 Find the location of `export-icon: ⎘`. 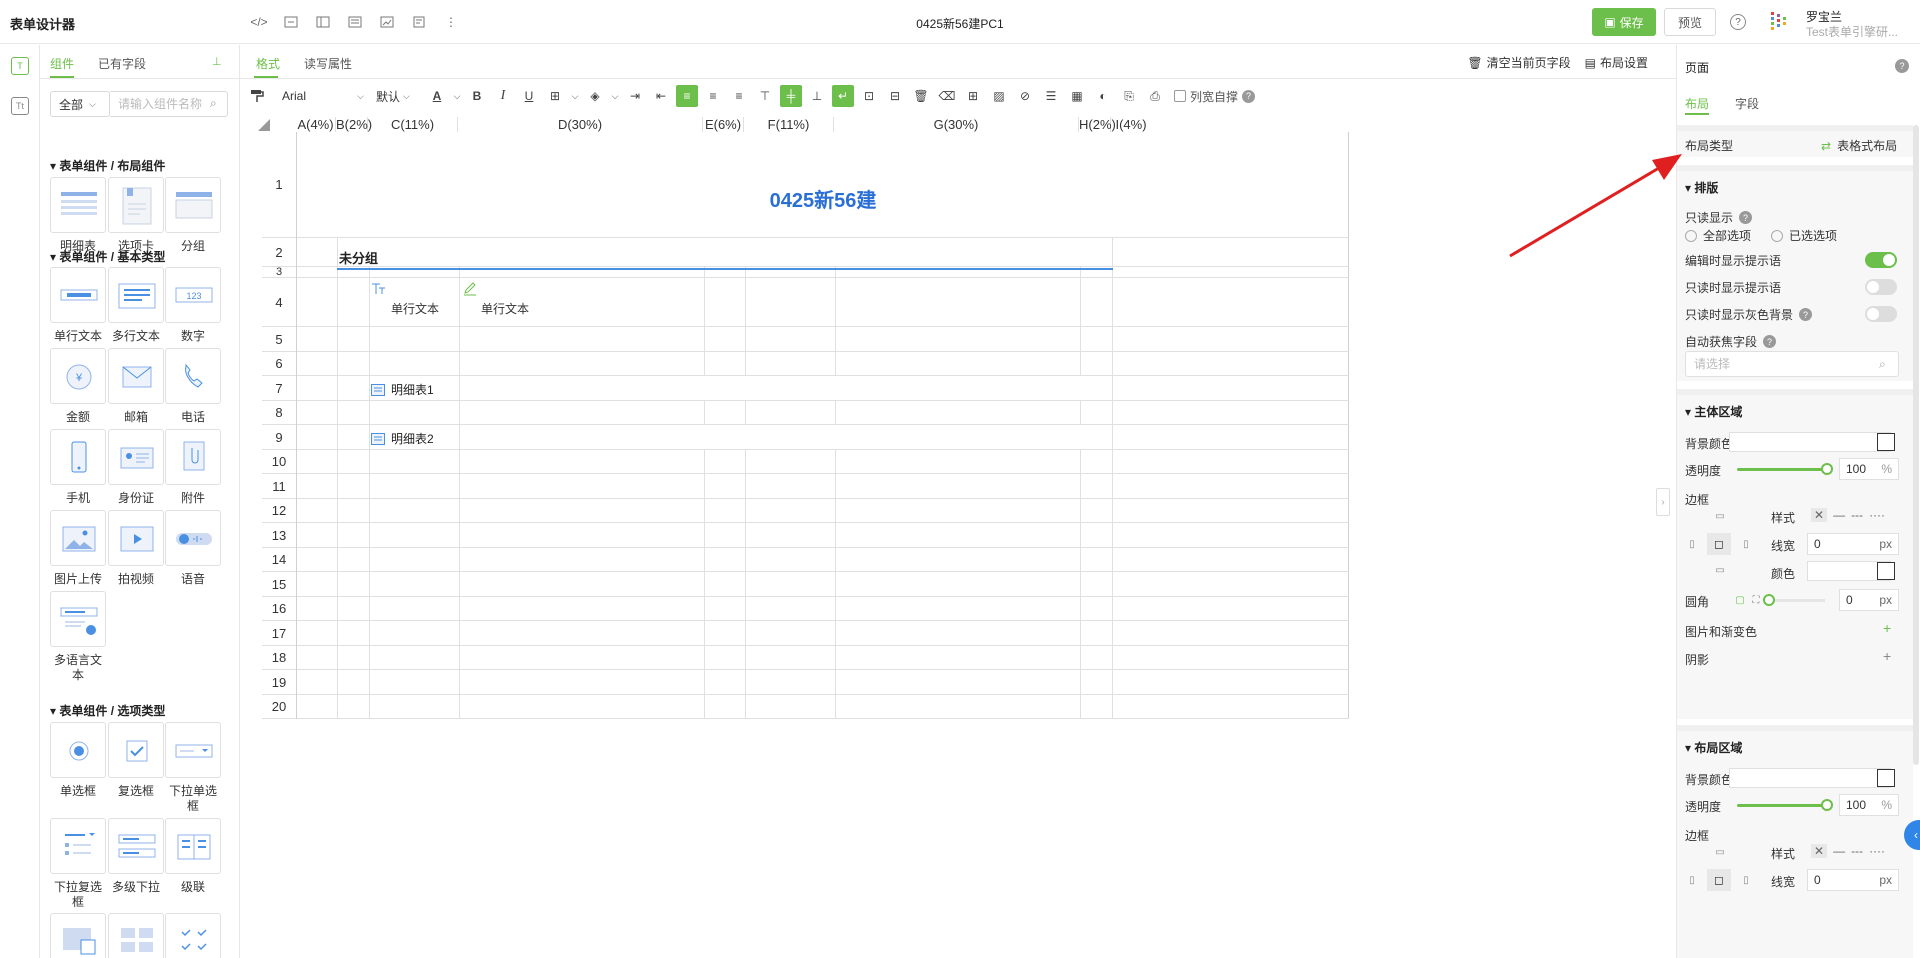

export-icon: ⎘ is located at coordinates (1129, 96).